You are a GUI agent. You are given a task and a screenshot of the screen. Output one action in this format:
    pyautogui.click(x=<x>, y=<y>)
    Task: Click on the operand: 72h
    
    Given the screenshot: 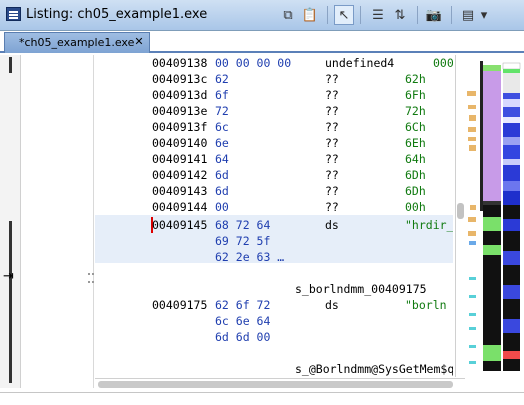 What is the action you would take?
    pyautogui.click(x=415, y=111)
    